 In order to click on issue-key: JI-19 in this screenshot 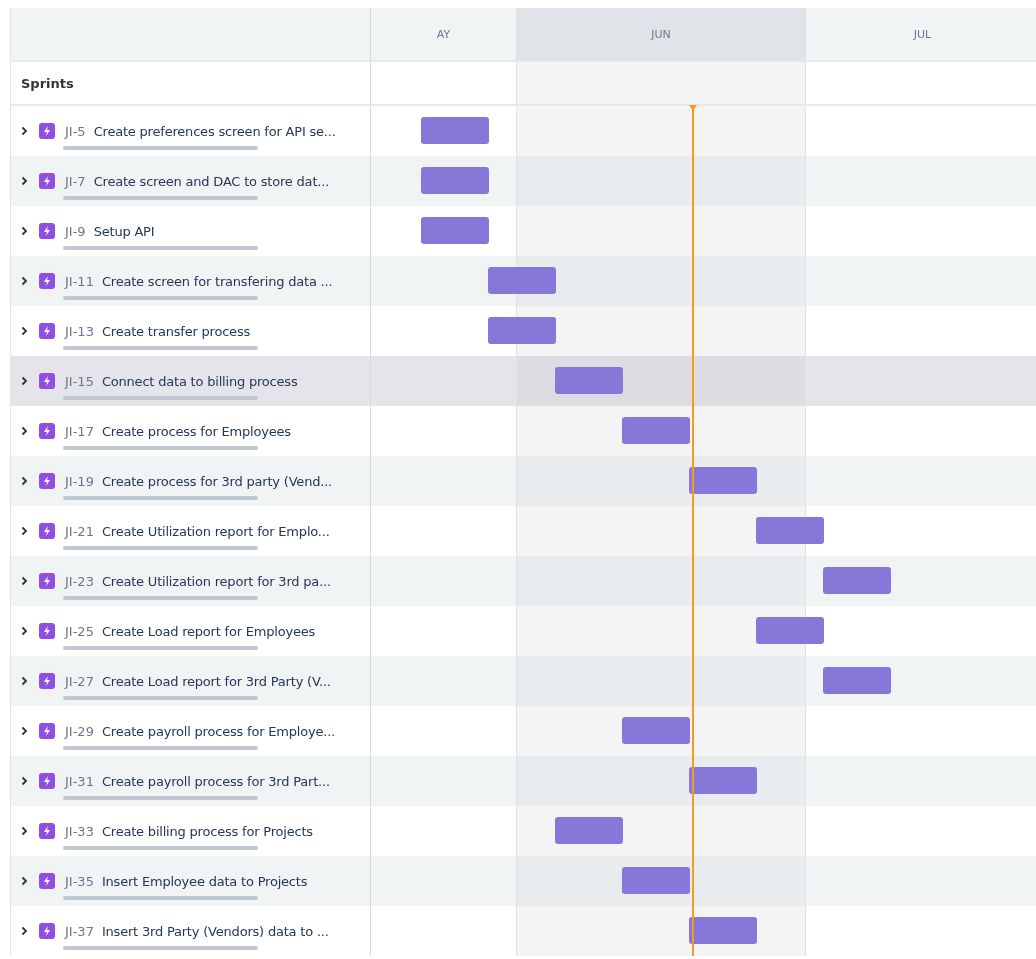, I will do `click(79, 481)`.